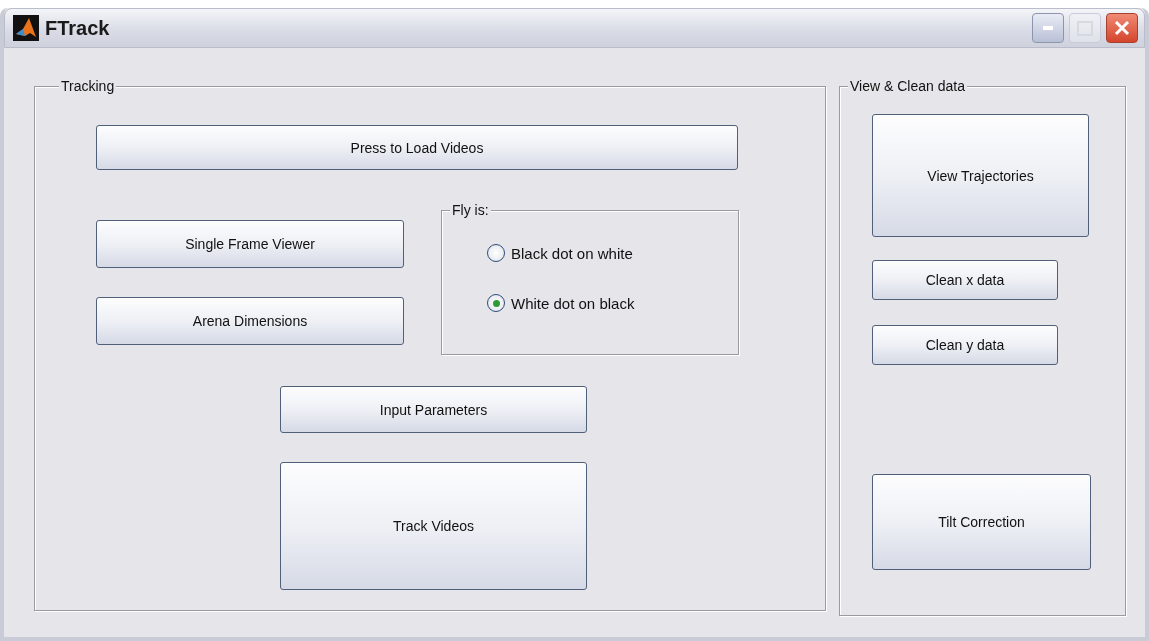 The height and width of the screenshot is (641, 1149). What do you see at coordinates (573, 303) in the screenshot?
I see `radio-label: White dot on black` at bounding box center [573, 303].